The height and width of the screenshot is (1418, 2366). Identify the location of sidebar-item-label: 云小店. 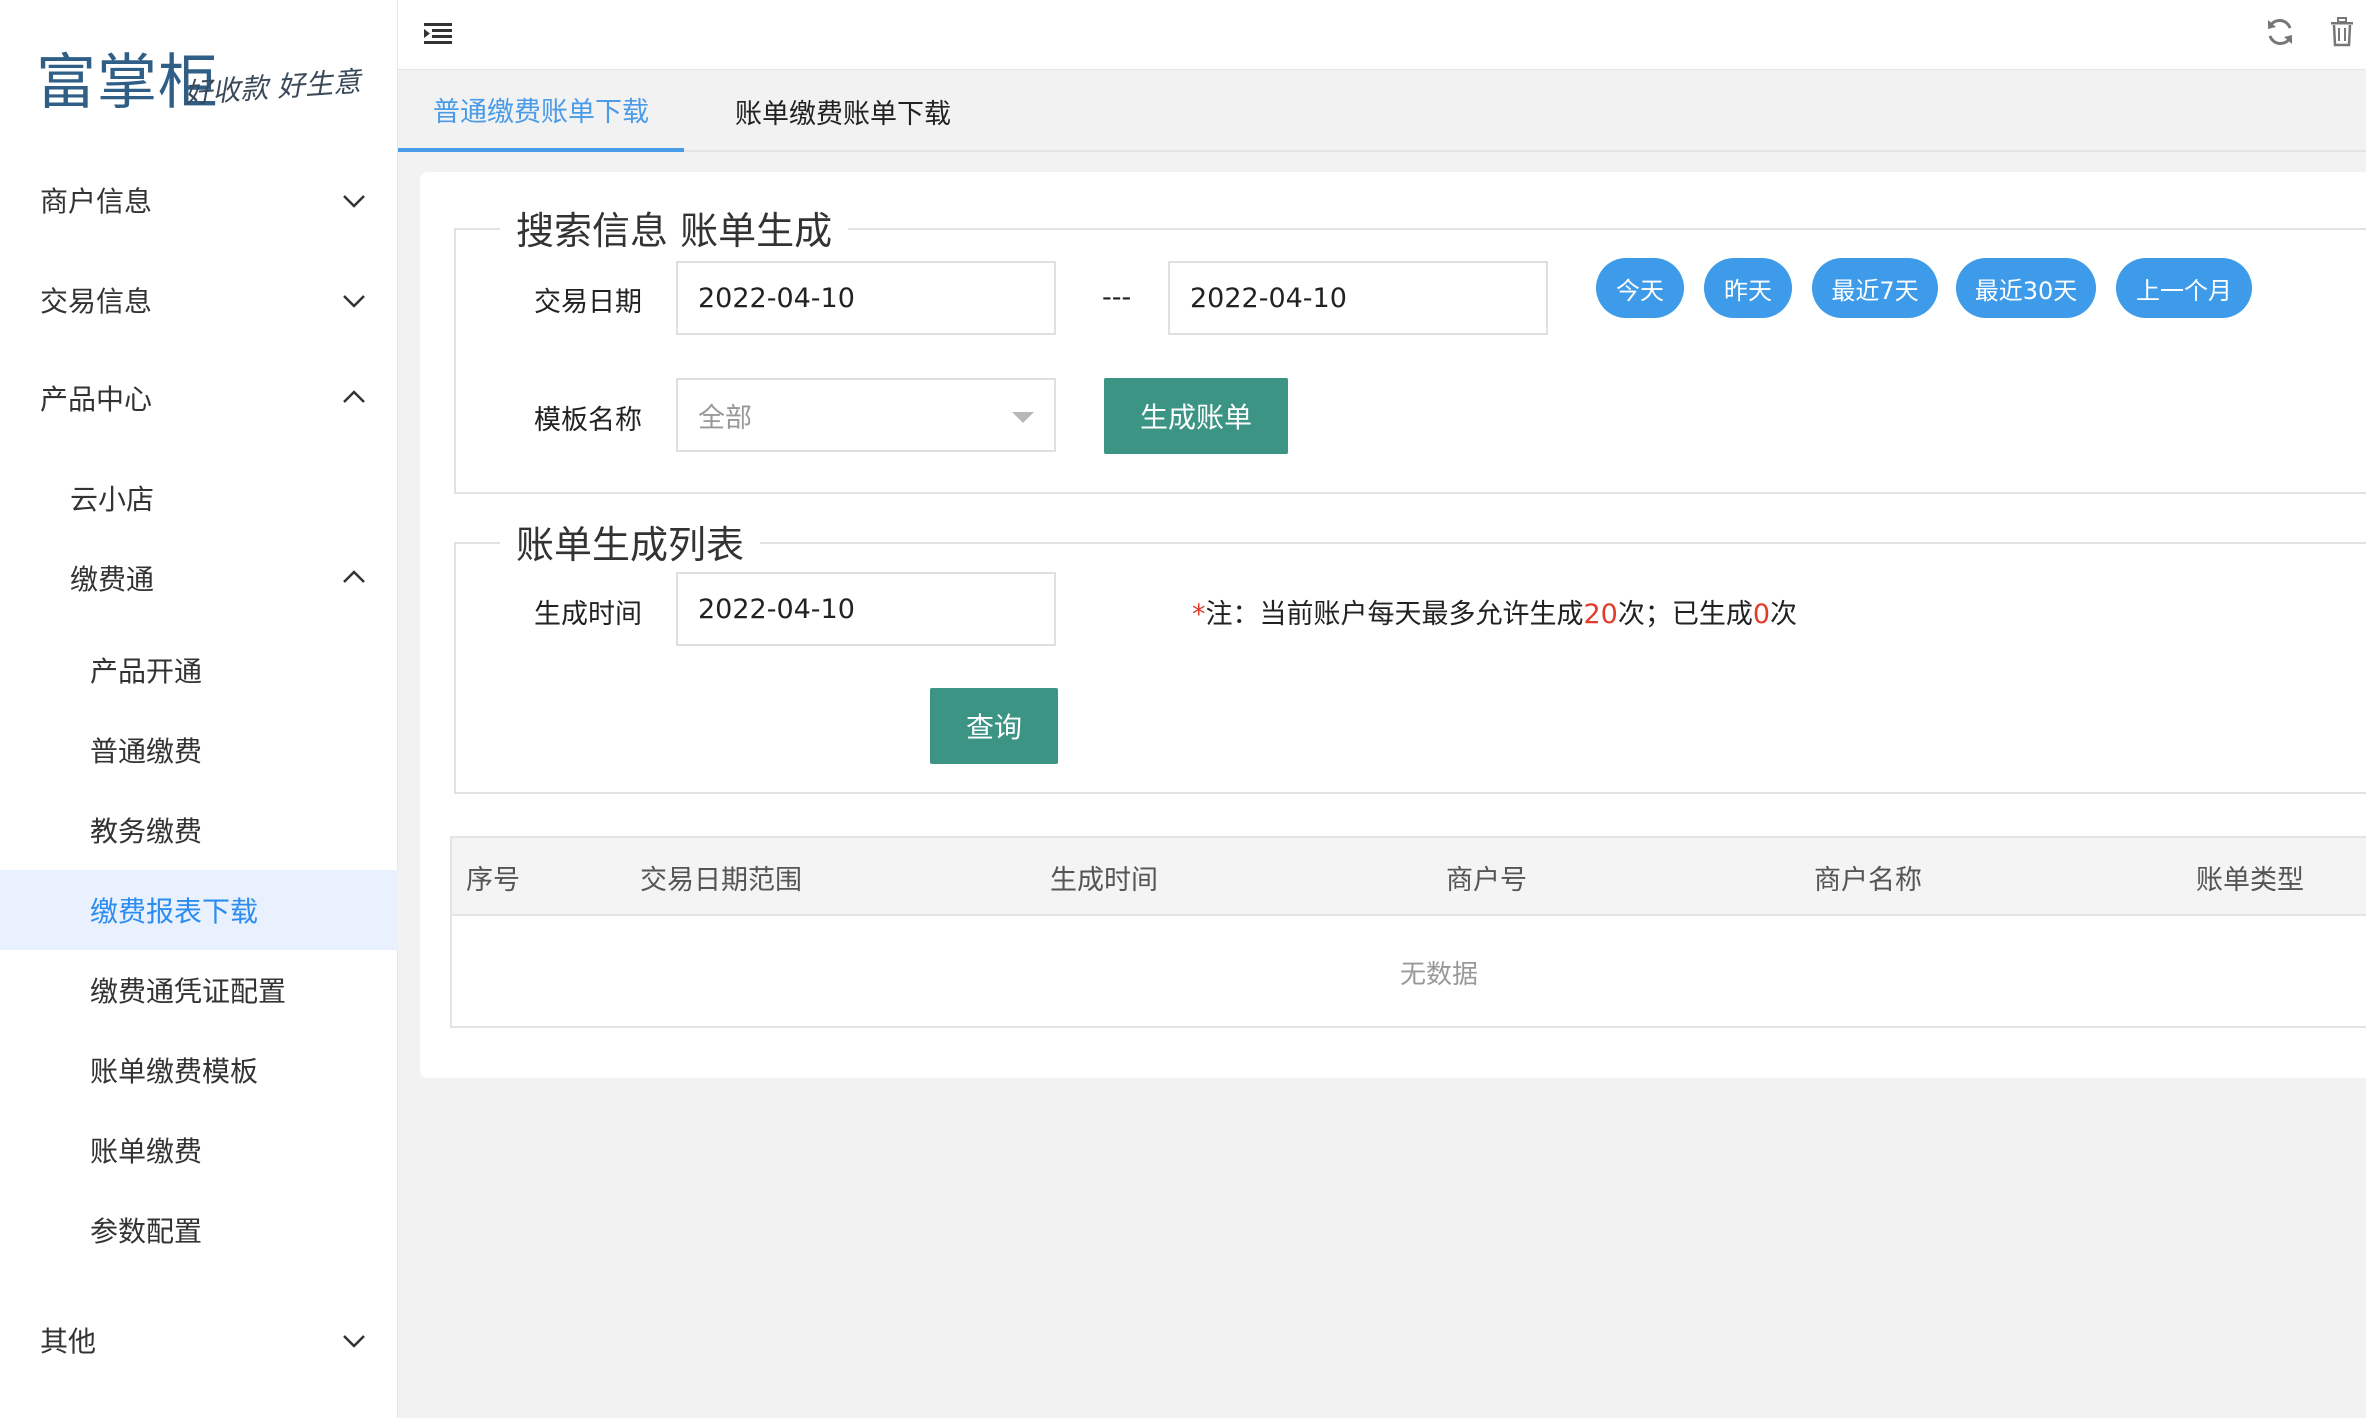
(112, 499).